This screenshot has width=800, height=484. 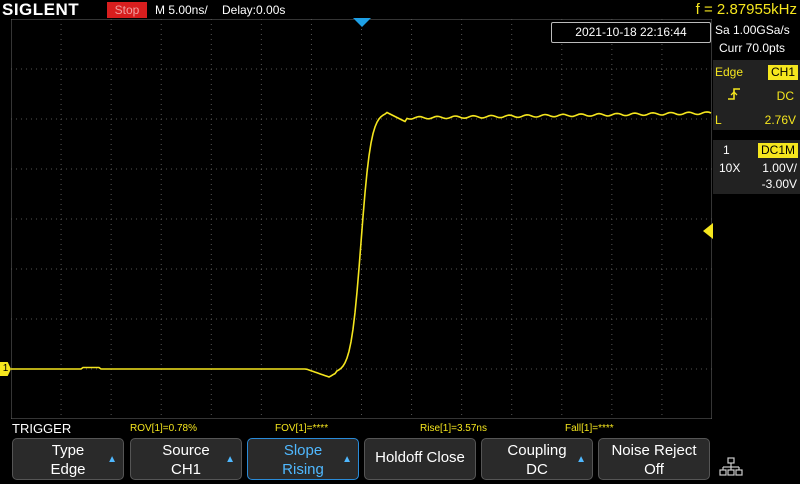 What do you see at coordinates (127, 10) in the screenshot?
I see `run-stop-status: Stop` at bounding box center [127, 10].